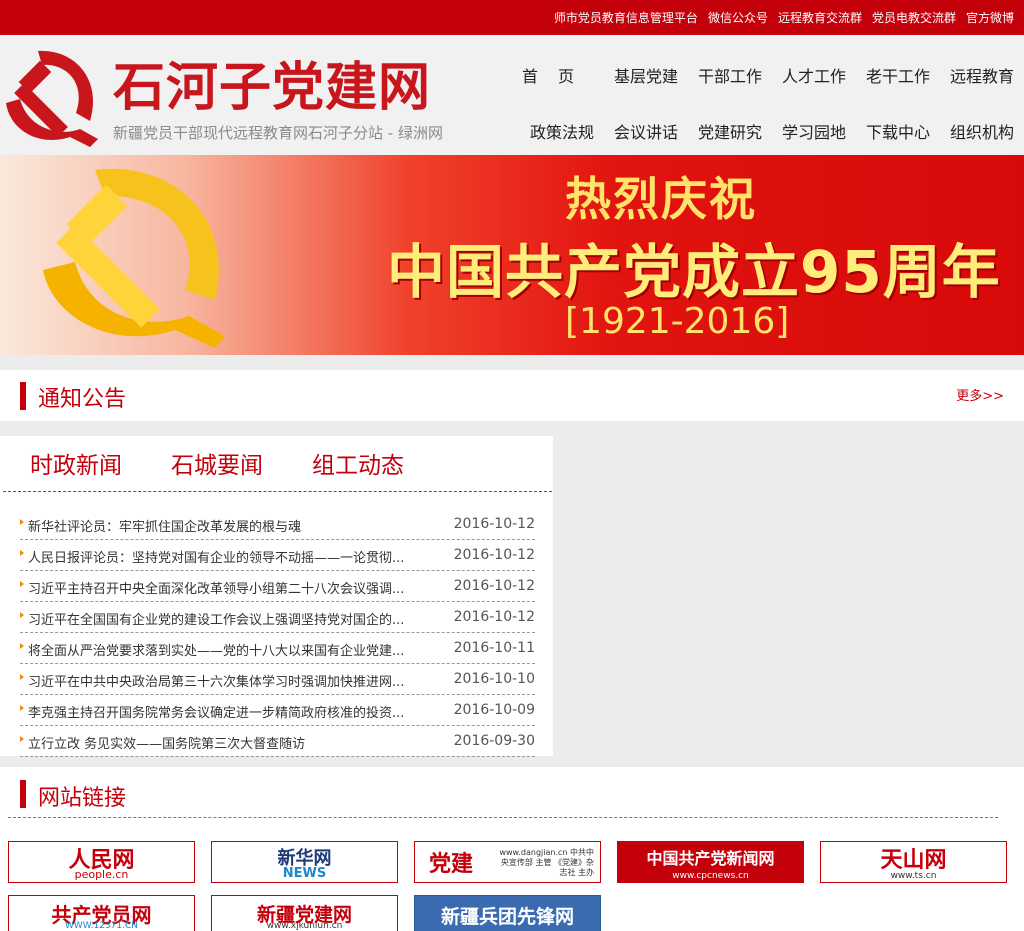 The image size is (1024, 931). I want to click on notice-title: 通知公告, so click(82, 399).